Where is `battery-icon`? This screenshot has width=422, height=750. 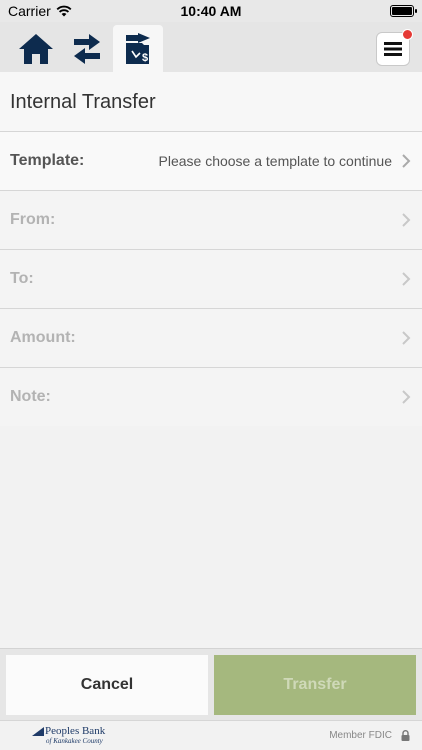
battery-icon is located at coordinates (403, 11).